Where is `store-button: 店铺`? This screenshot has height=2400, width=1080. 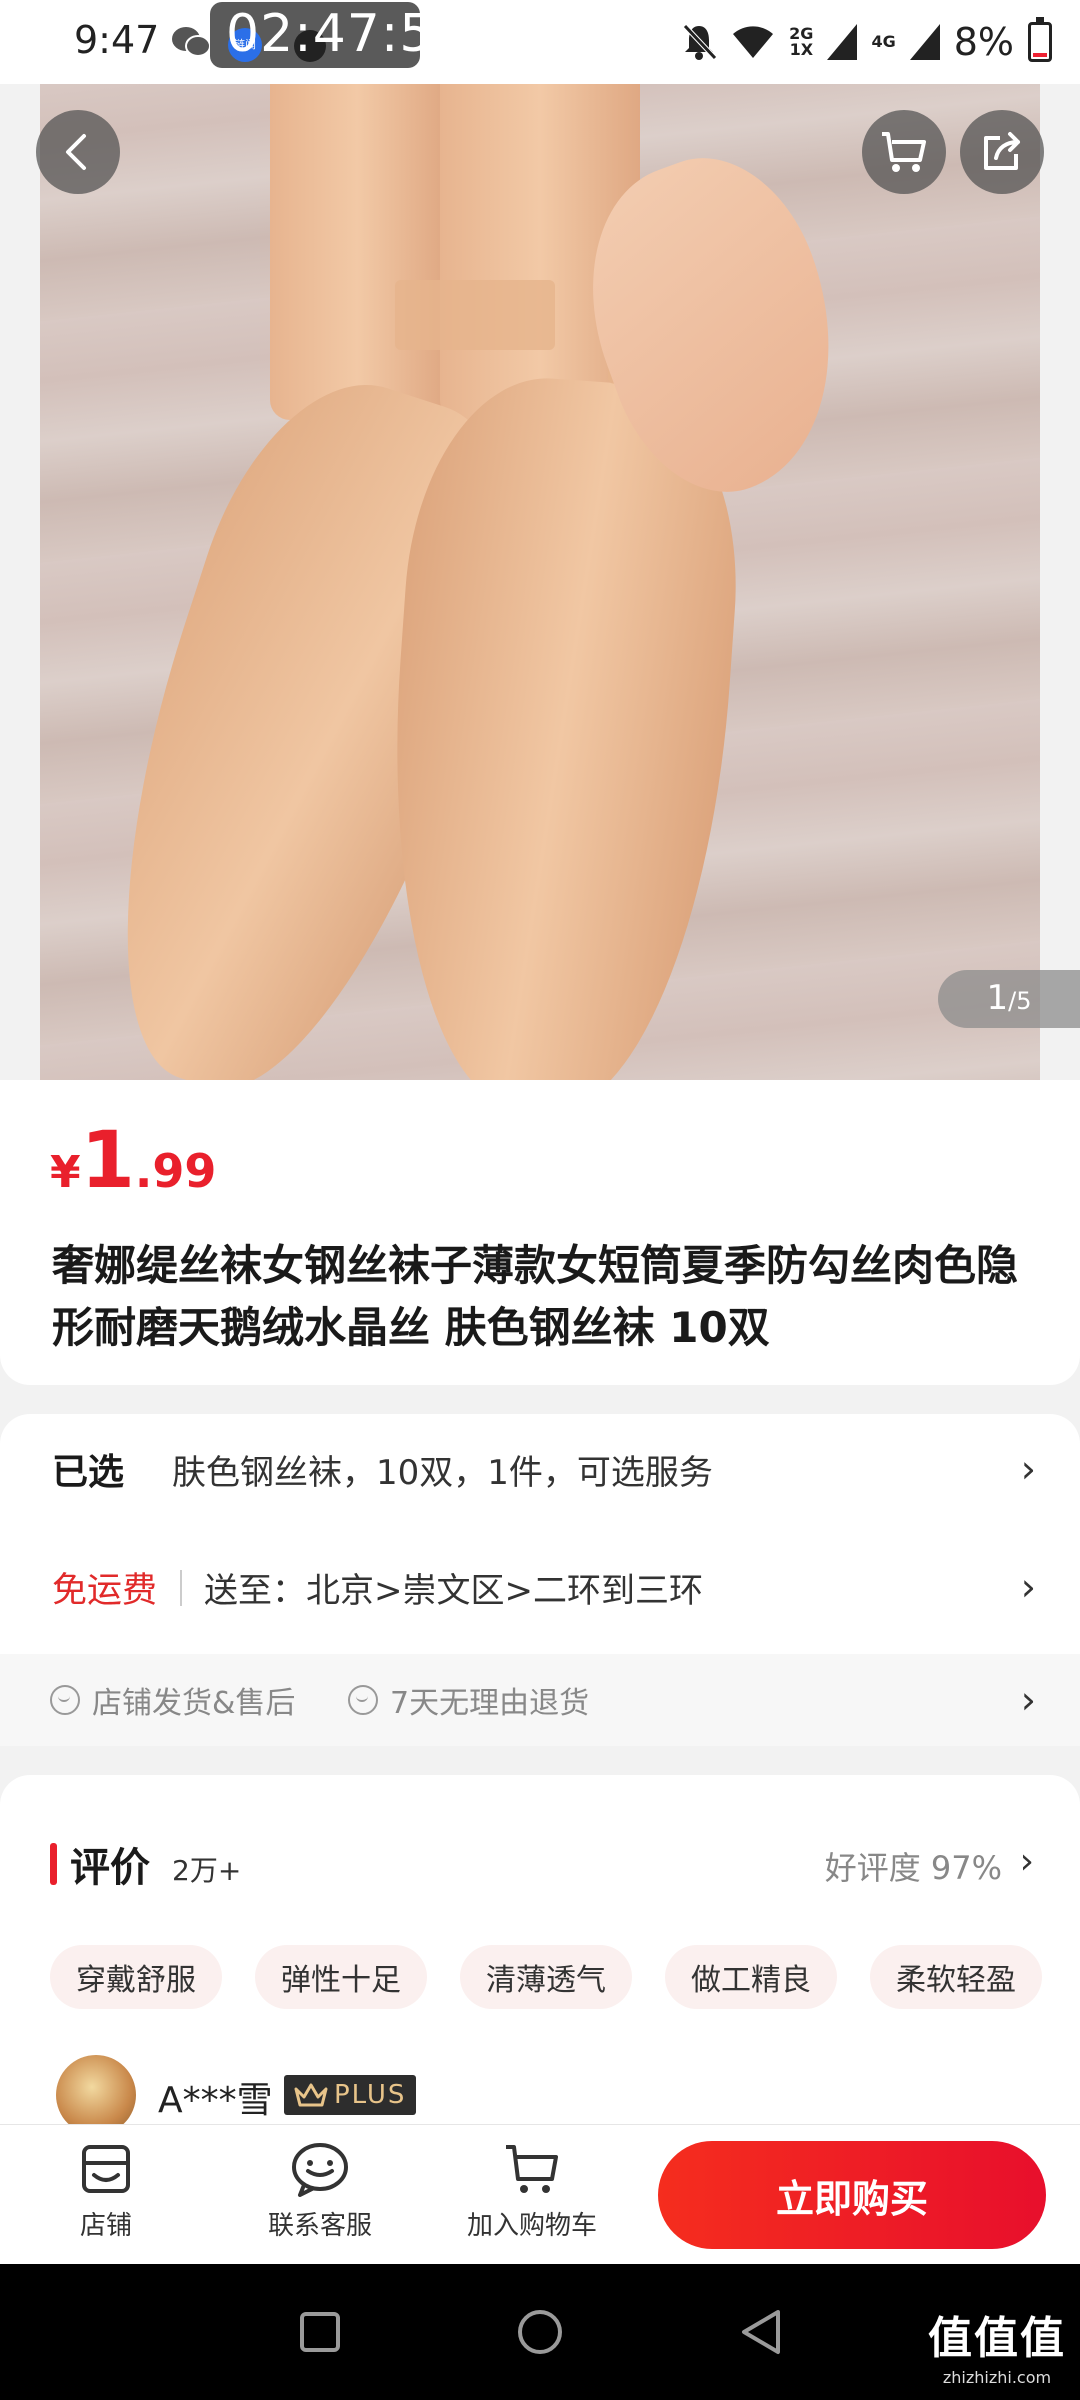
store-button: 店铺 is located at coordinates (106, 2191).